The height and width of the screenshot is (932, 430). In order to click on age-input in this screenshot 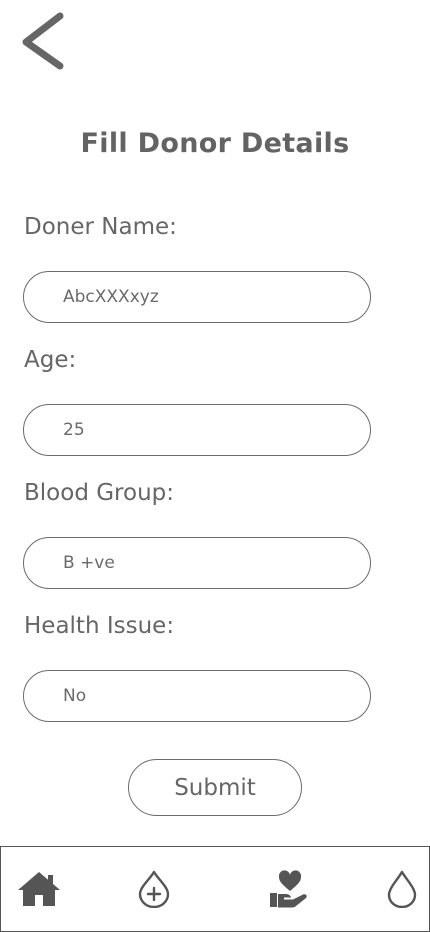, I will do `click(197, 430)`.